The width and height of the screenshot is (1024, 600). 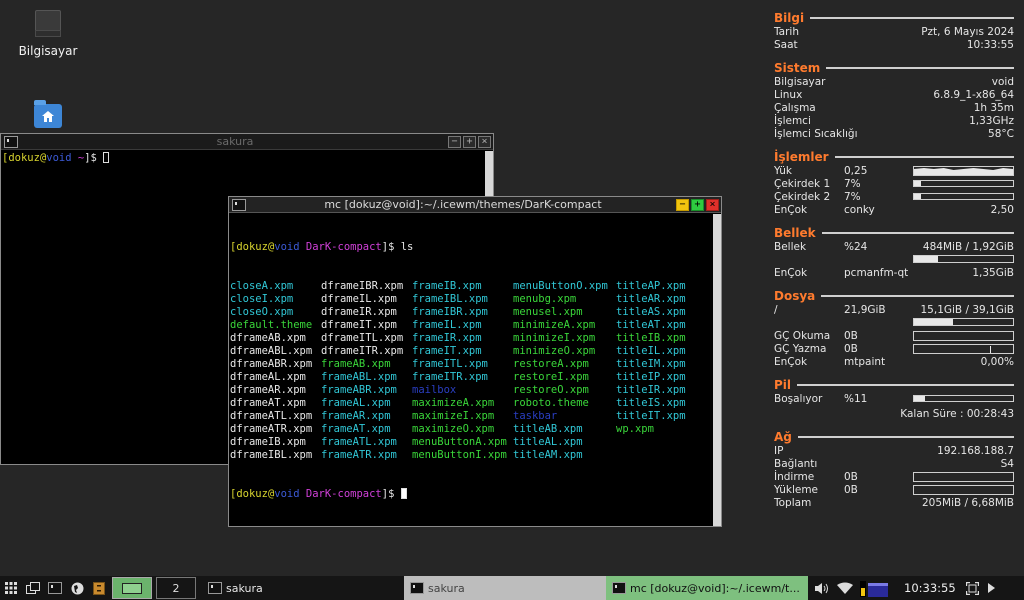 I want to click on show-desktop-button, so click(x=973, y=588).